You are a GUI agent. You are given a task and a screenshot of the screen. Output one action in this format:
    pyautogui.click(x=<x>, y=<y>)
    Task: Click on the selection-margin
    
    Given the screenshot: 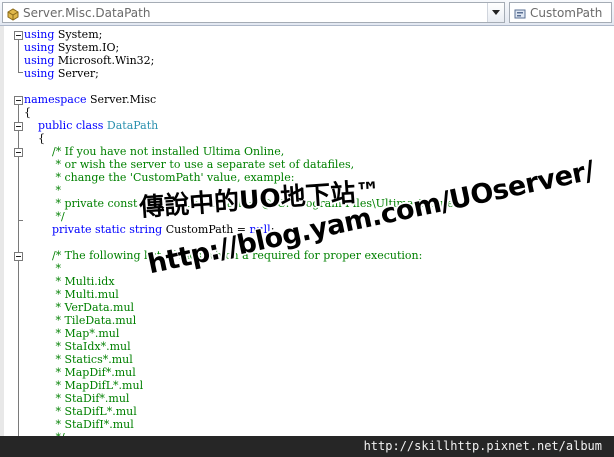 What is the action you would take?
    pyautogui.click(x=2, y=231)
    